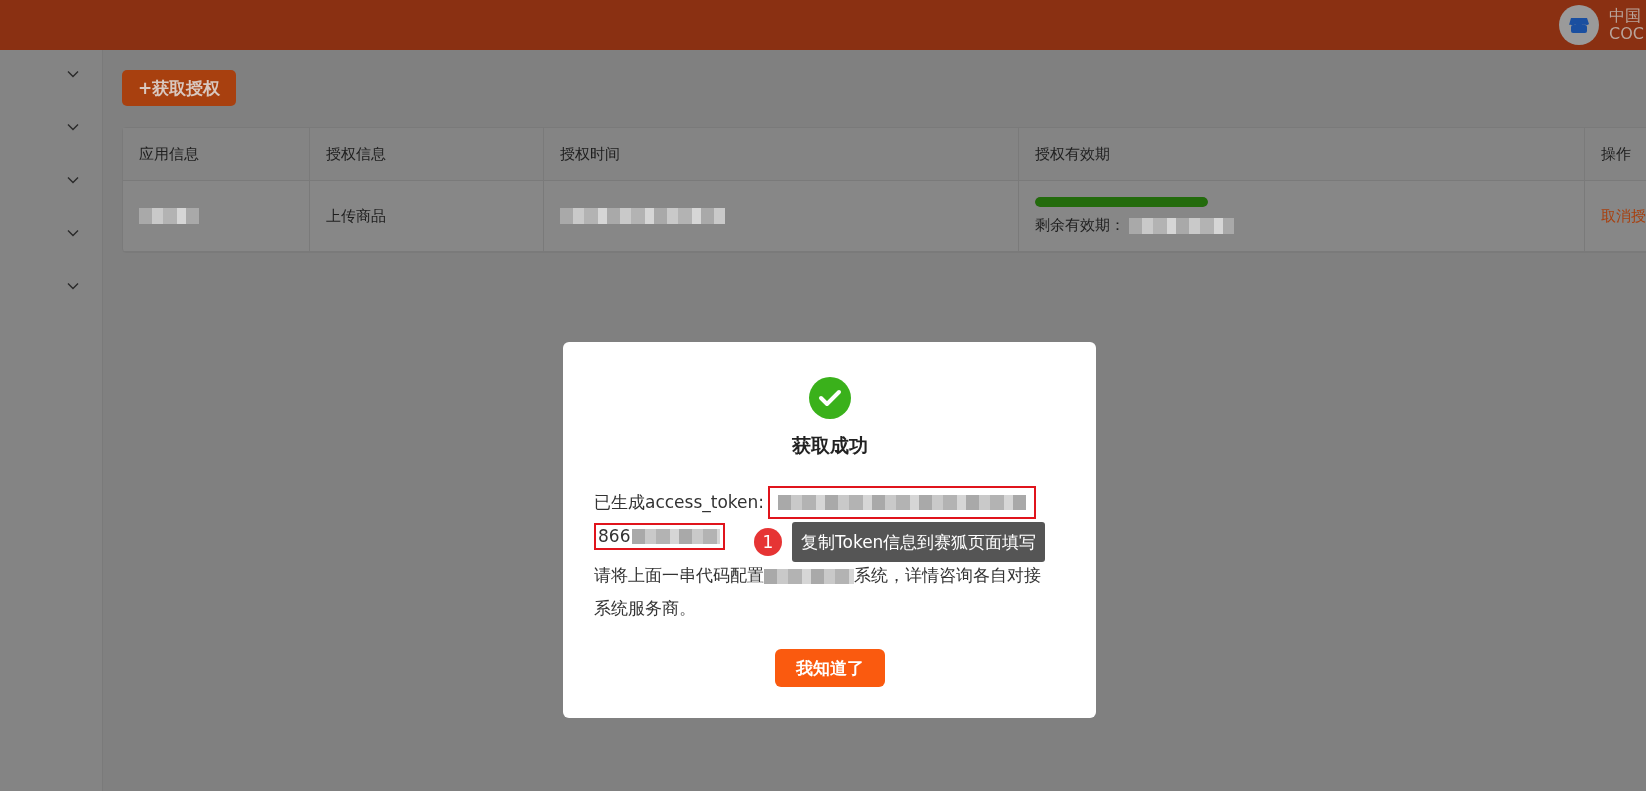 Image resolution: width=1646 pixels, height=791 pixels. Describe the element at coordinates (659, 536) in the screenshot. I see `highlight-box: 866` at that location.